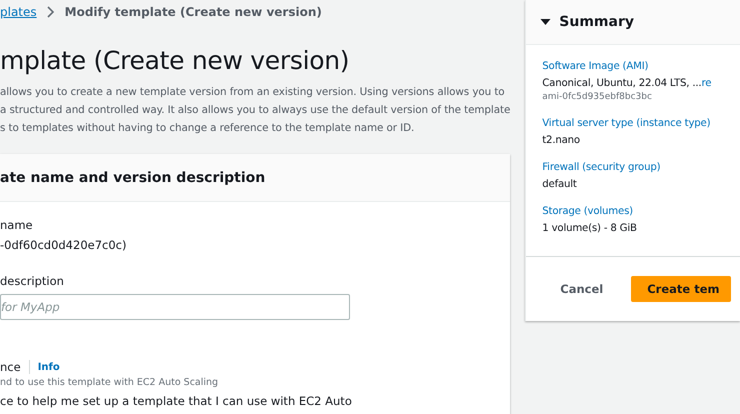  I want to click on read-more-link: re, so click(706, 83).